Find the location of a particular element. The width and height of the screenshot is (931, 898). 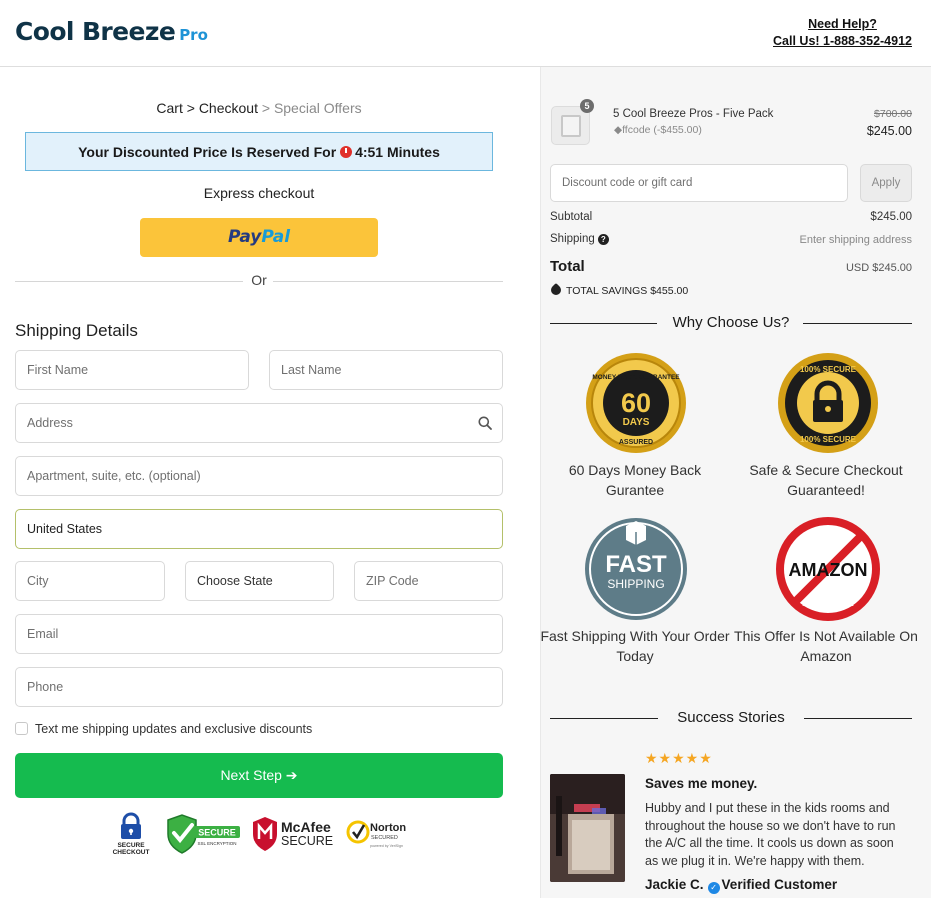

product-image is located at coordinates (571, 126).